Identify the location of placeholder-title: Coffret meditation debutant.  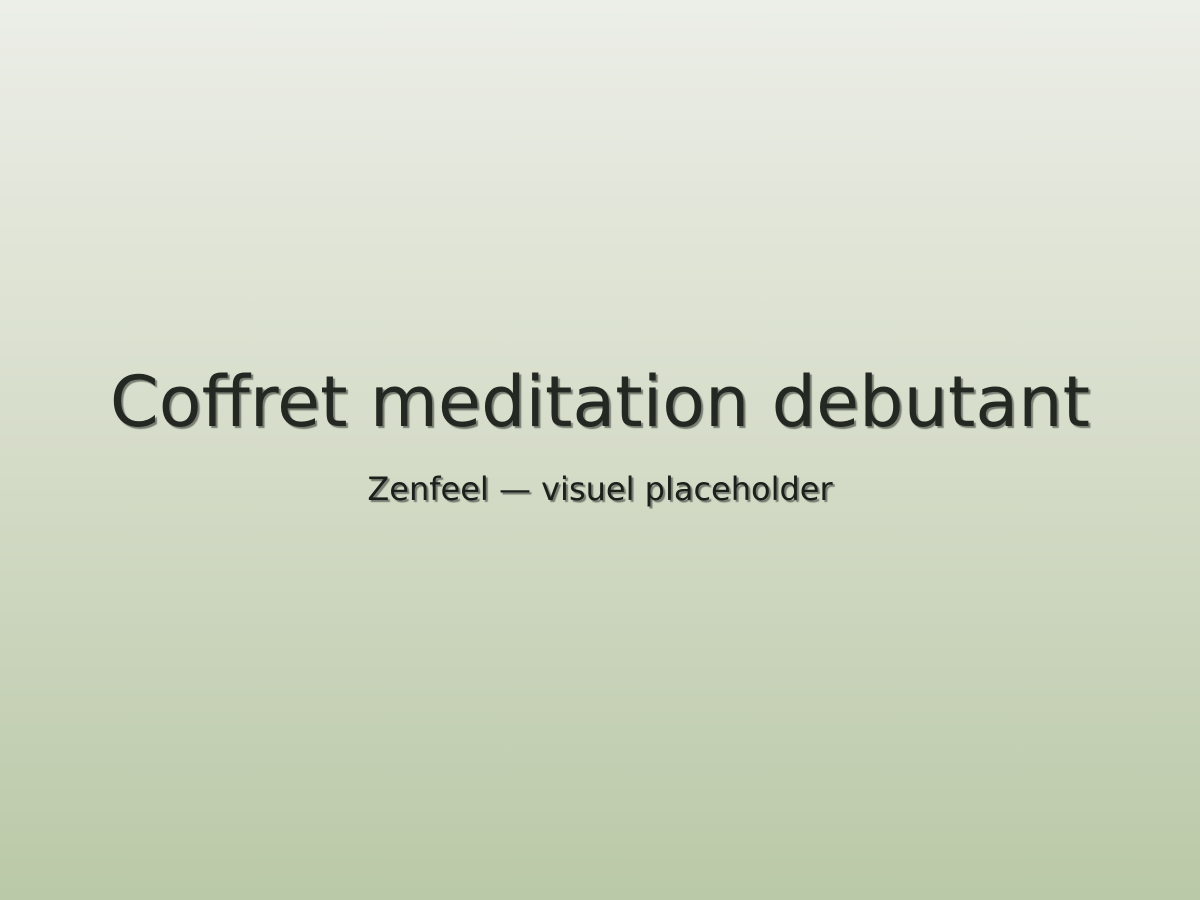
(600, 402).